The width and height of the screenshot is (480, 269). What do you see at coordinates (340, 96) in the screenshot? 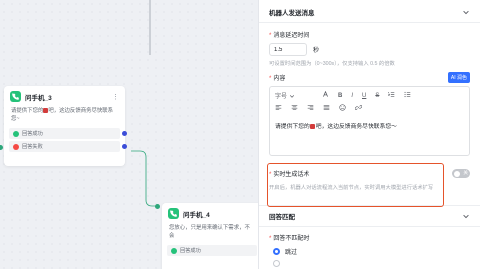
I see `bold-icon: B` at bounding box center [340, 96].